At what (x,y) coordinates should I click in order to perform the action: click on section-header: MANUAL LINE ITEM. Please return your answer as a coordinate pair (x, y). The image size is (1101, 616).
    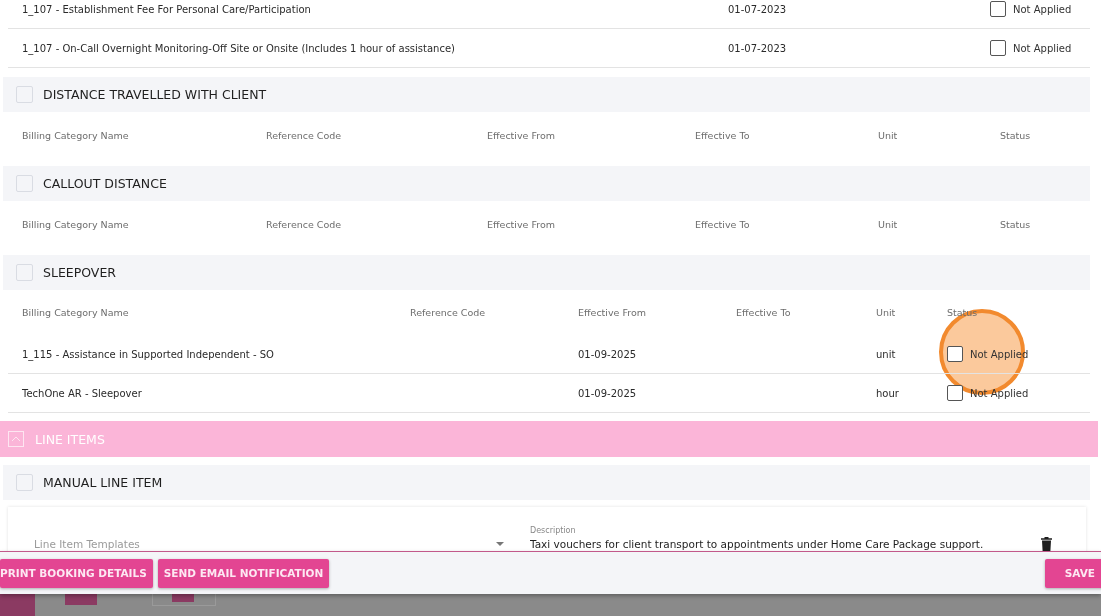
    Looking at the image, I should click on (546, 482).